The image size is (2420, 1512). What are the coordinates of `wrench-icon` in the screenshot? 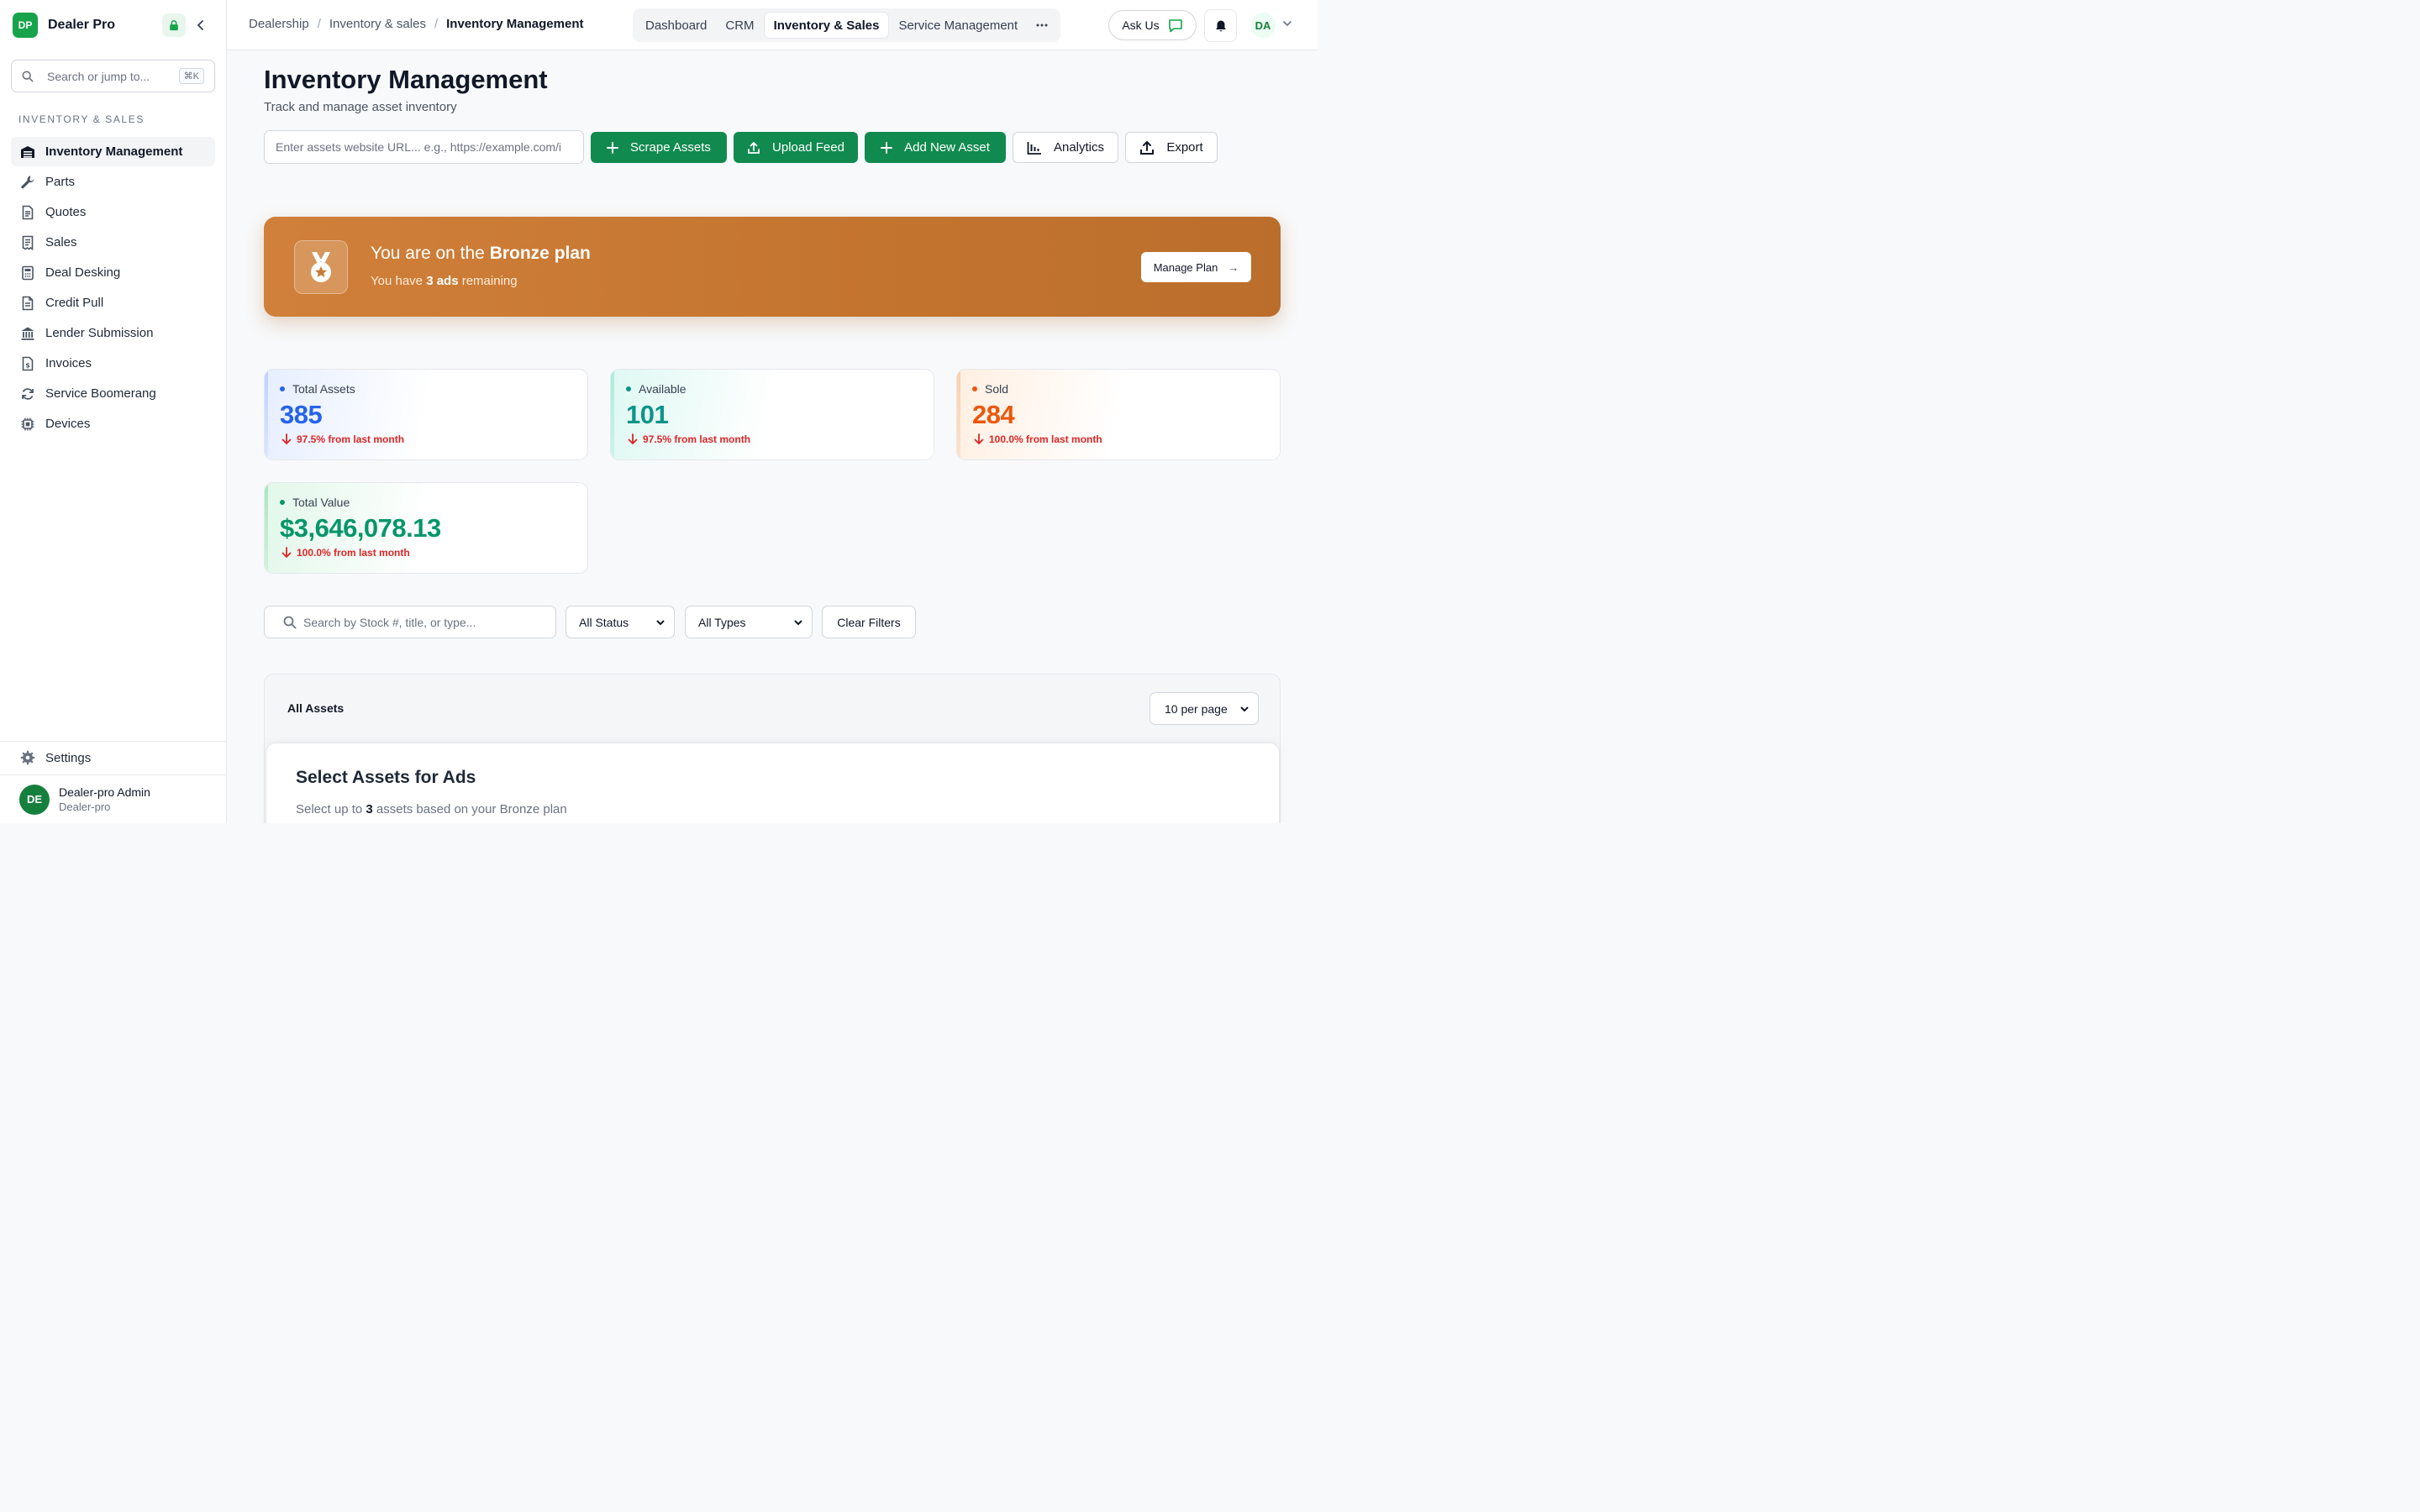 It's located at (27, 182).